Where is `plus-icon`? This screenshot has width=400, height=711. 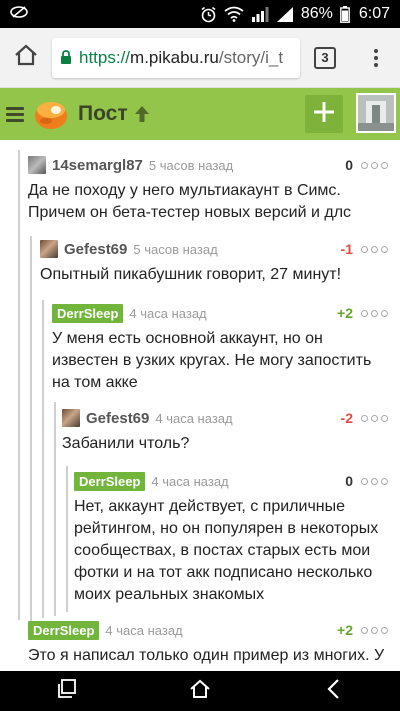 plus-icon is located at coordinates (324, 114).